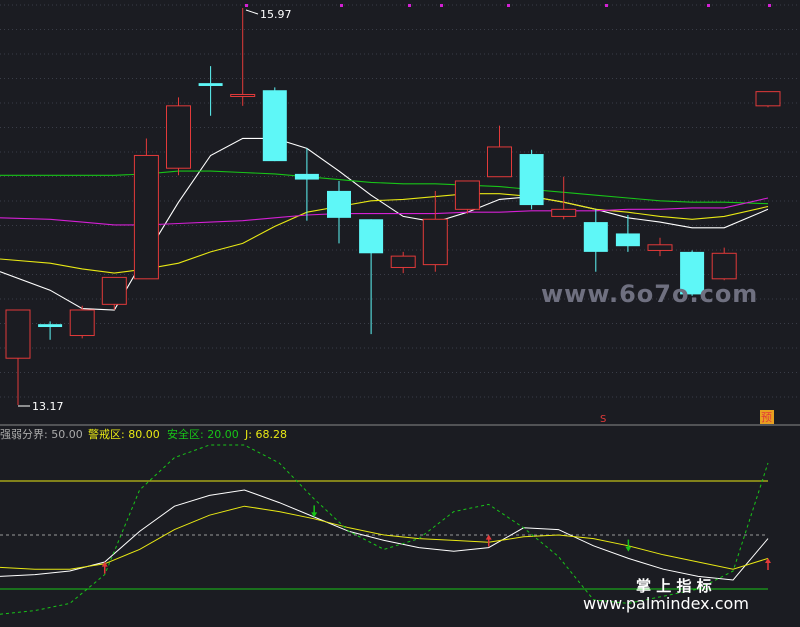  I want to click on brand-url: www.palmindex.com, so click(666, 603).